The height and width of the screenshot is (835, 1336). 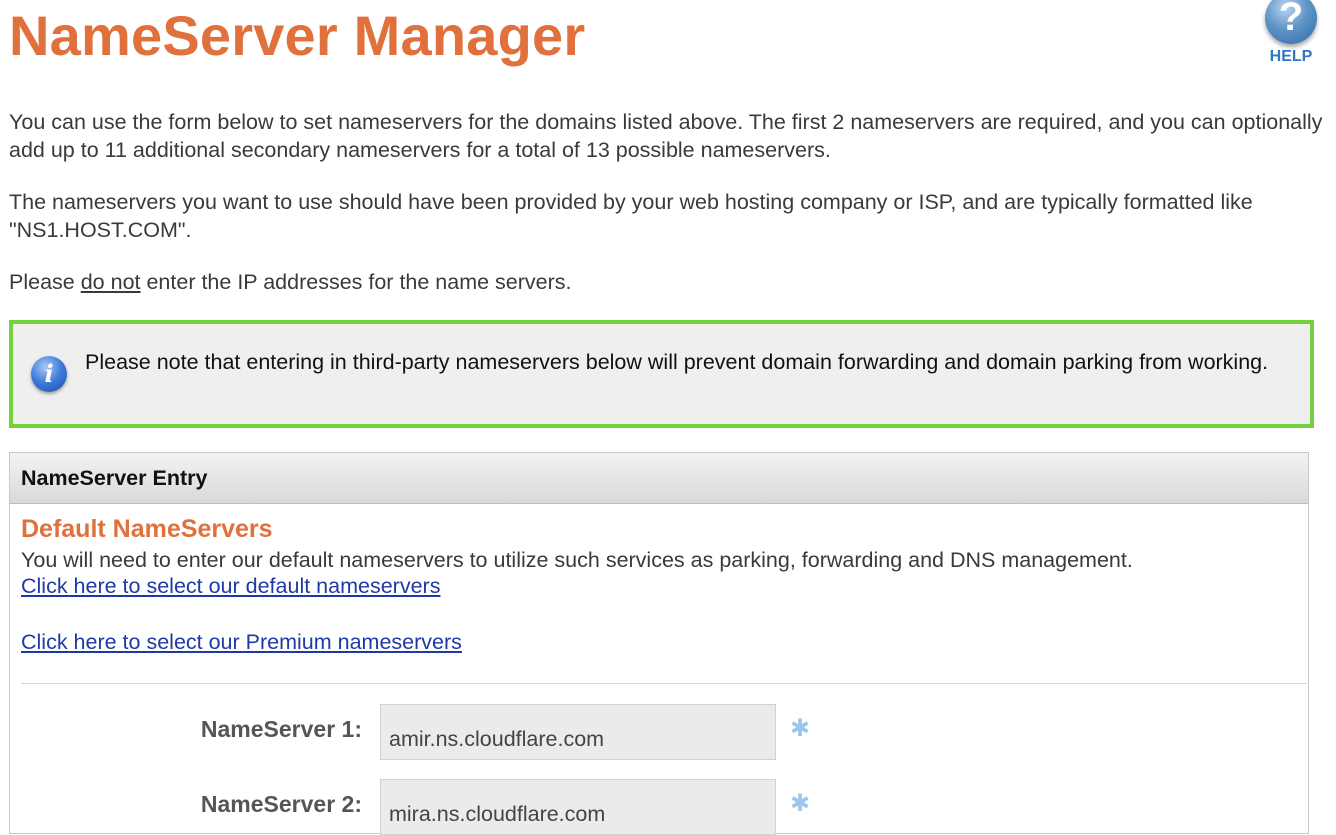 I want to click on nameserver-2-label: NameServer 2:, so click(x=281, y=804).